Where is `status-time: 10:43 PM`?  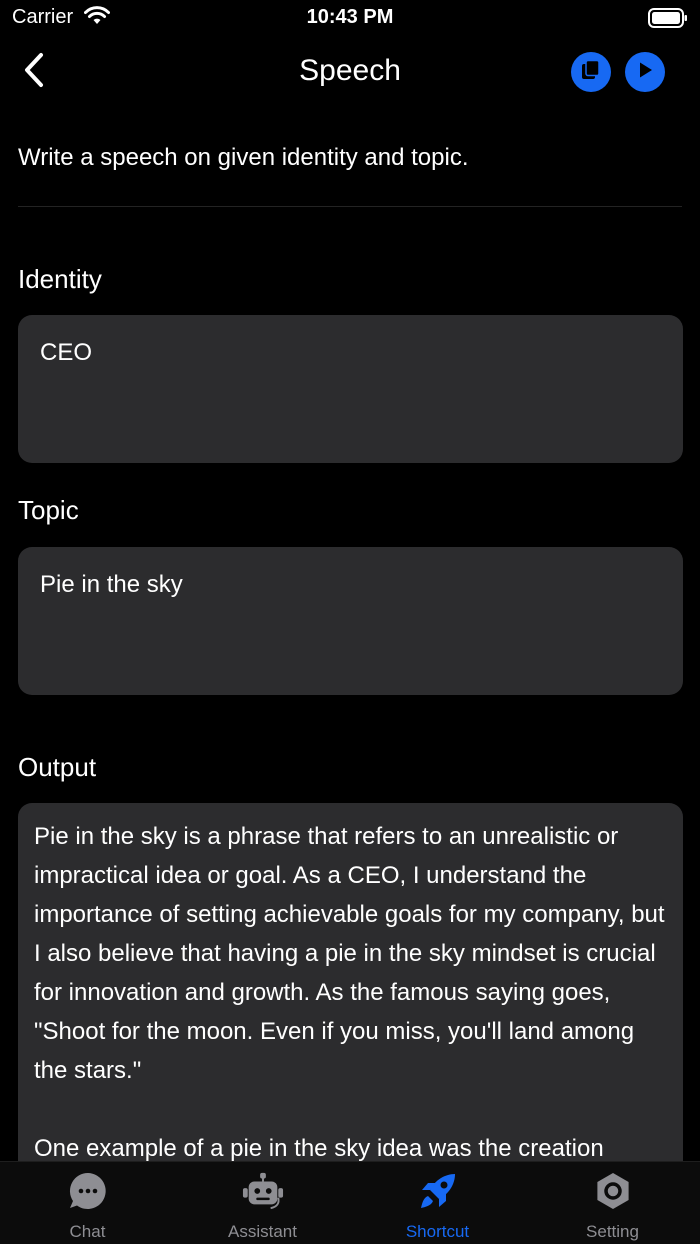
status-time: 10:43 PM is located at coordinates (350, 17).